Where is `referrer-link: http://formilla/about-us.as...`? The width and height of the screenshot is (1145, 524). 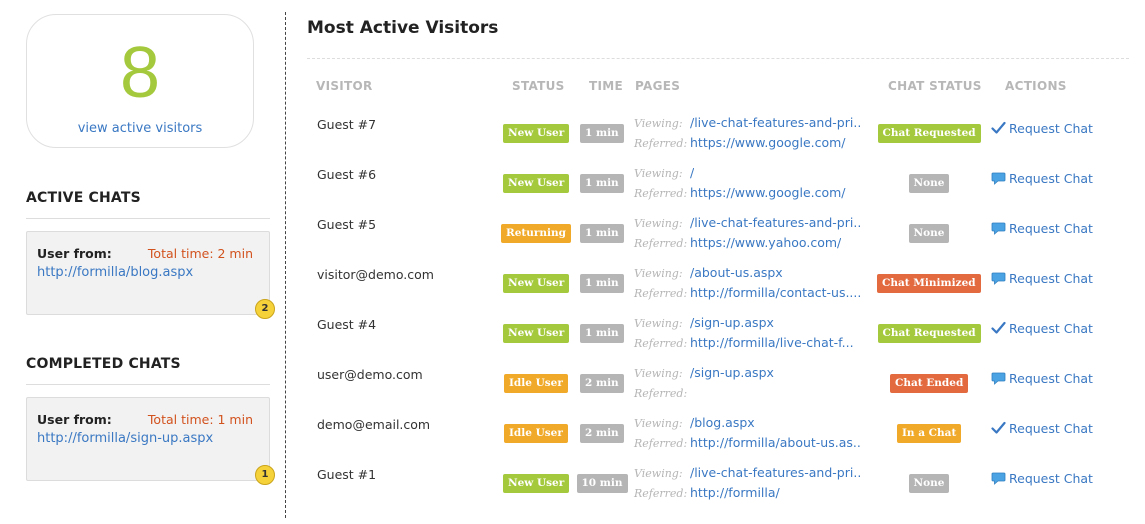 referrer-link: http://formilla/about-us.as... is located at coordinates (775, 442).